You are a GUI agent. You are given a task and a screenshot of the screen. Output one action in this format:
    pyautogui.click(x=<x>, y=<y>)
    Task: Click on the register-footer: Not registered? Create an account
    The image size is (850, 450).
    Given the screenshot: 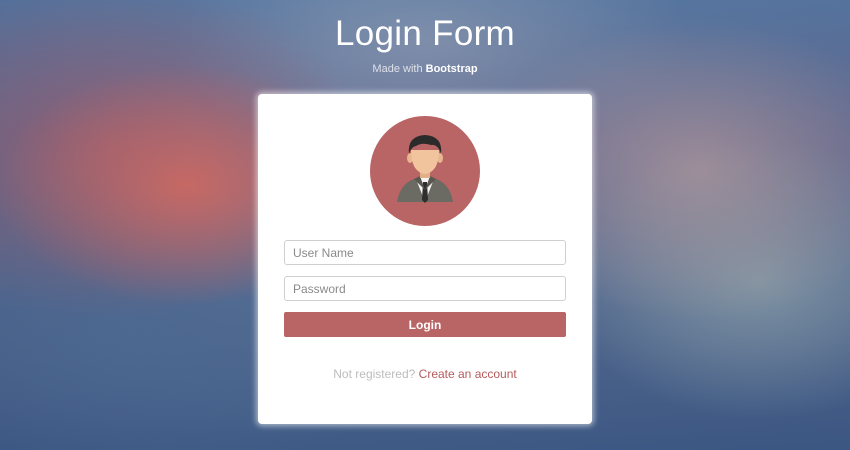 What is the action you would take?
    pyautogui.click(x=425, y=374)
    